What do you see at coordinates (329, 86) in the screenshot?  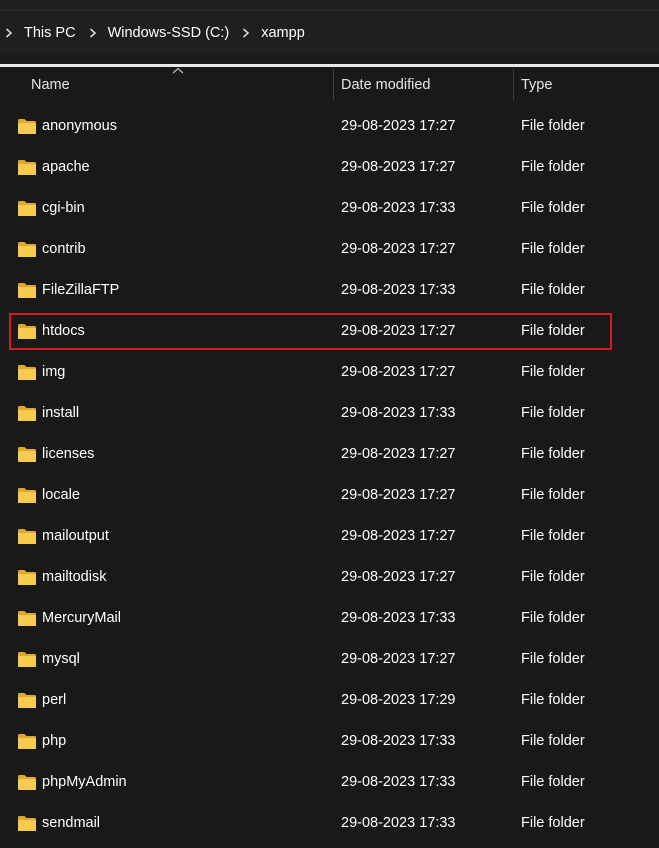 I see `column-header: Name Date modified Type` at bounding box center [329, 86].